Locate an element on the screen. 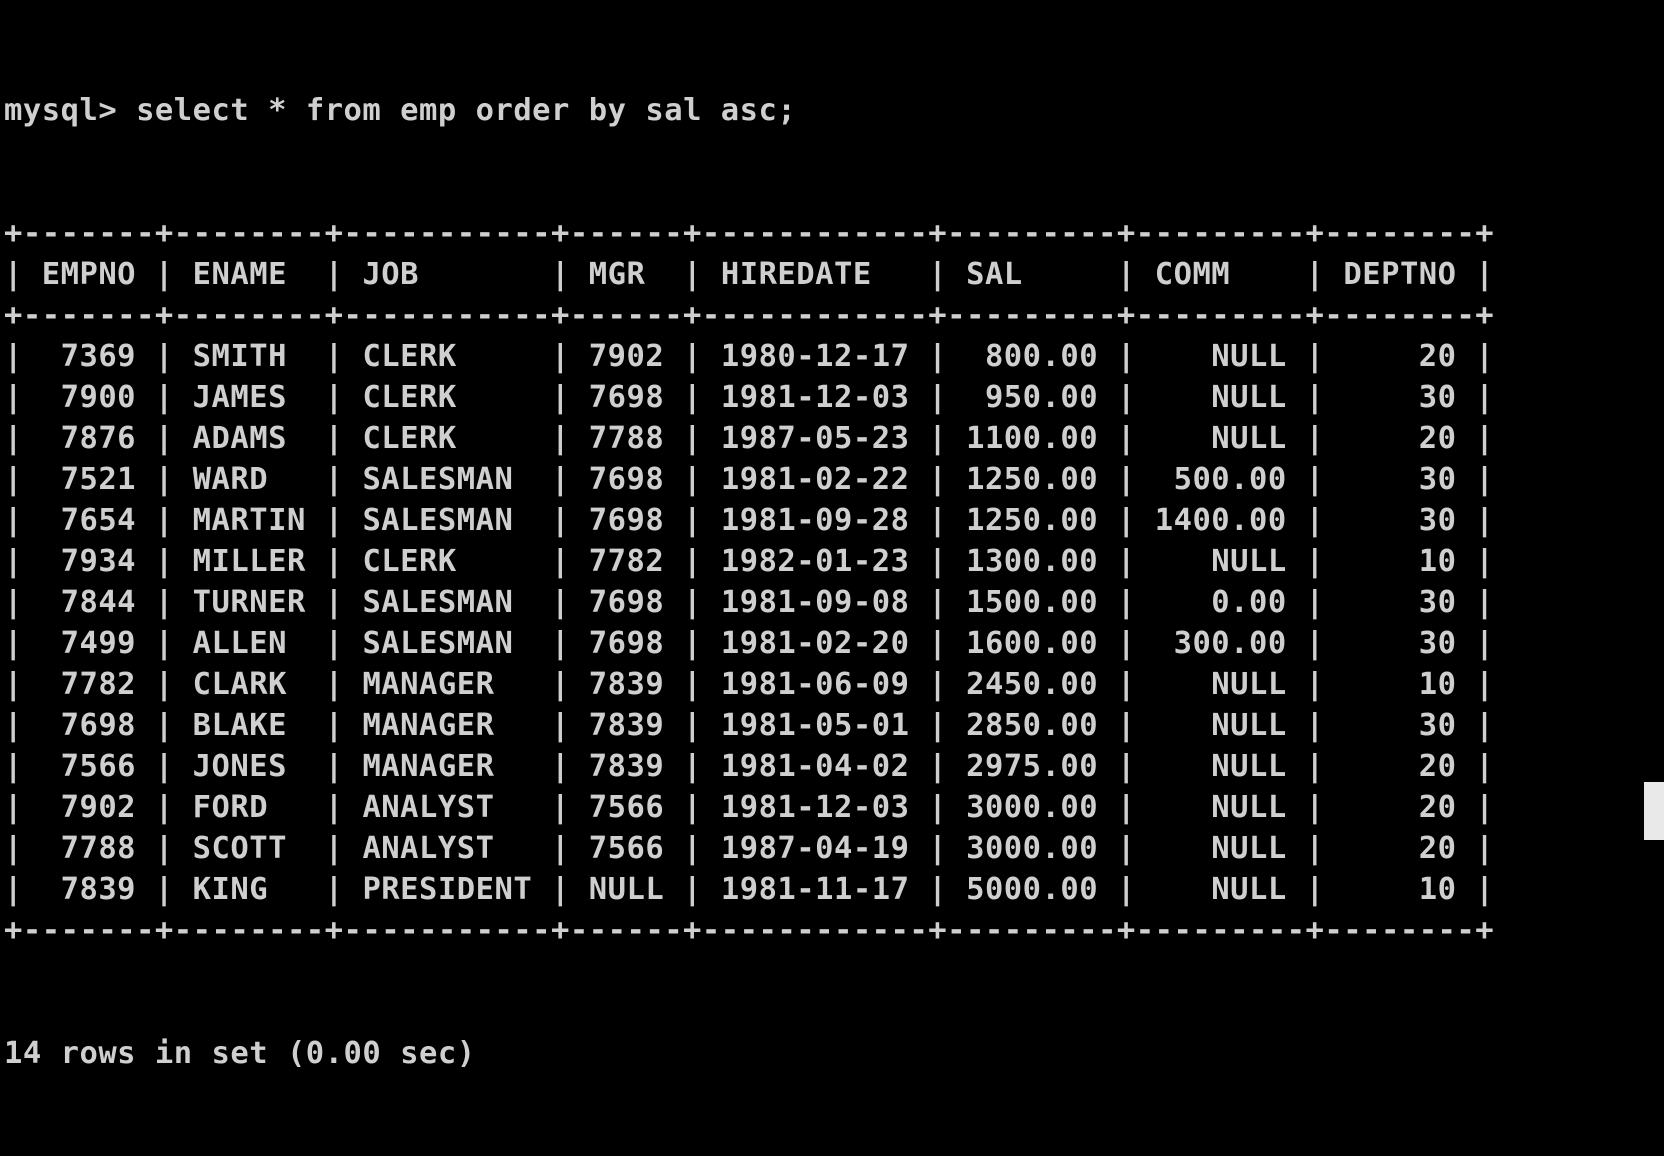 Image resolution: width=1664 pixels, height=1156 pixels. cell-empno: 7698 is located at coordinates (89, 725).